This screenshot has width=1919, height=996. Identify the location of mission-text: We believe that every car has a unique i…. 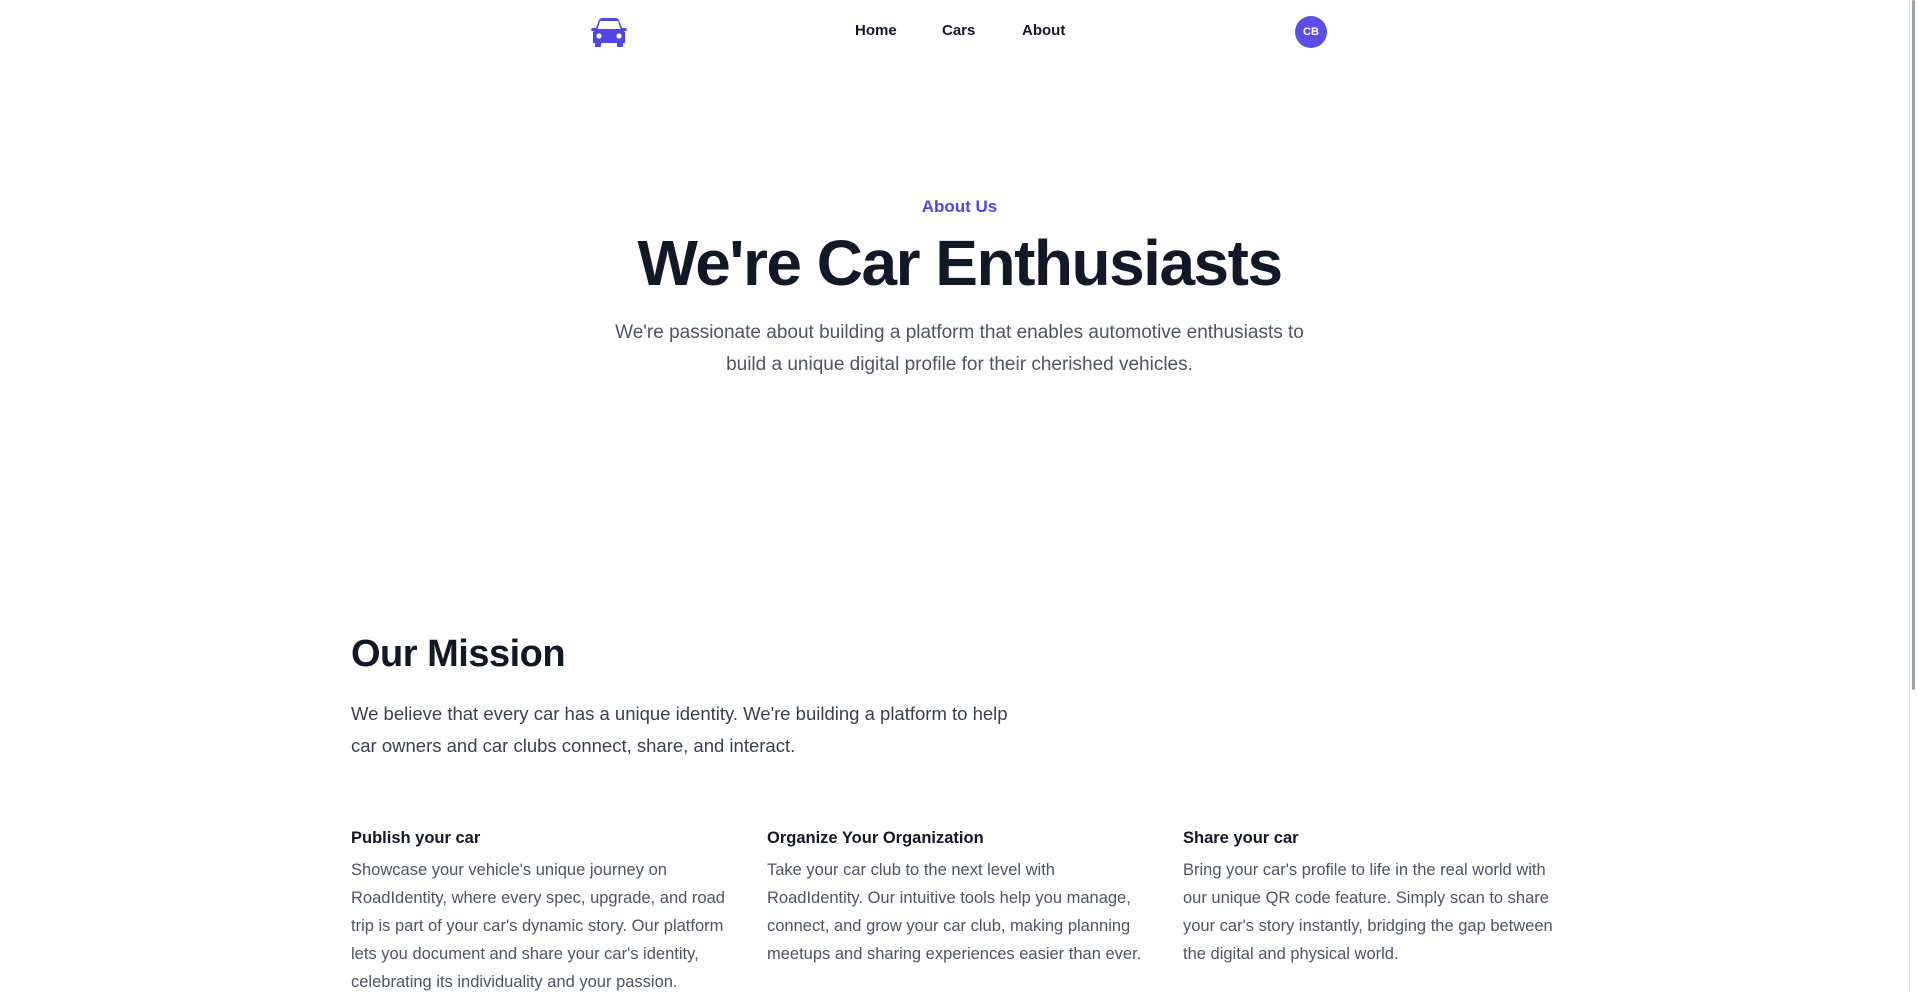
(679, 729).